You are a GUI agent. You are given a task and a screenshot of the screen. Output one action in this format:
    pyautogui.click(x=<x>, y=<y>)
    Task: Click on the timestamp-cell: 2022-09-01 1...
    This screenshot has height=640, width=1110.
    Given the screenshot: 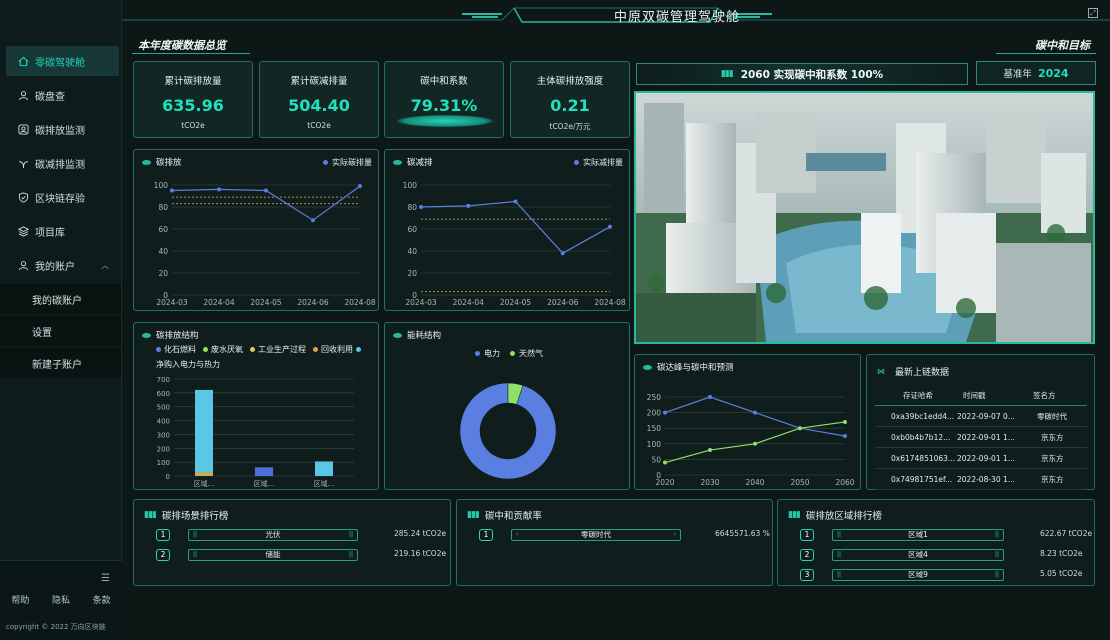 What is the action you would take?
    pyautogui.click(x=986, y=437)
    